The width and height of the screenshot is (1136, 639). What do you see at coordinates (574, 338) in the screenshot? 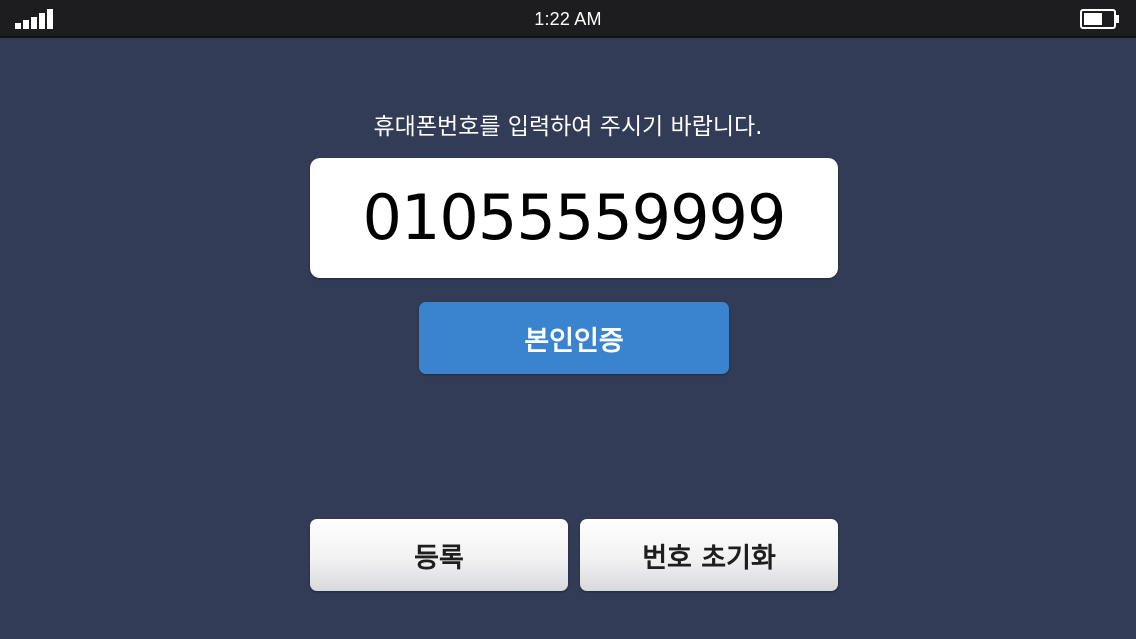
I see `identity-verify-button: 본인인증` at bounding box center [574, 338].